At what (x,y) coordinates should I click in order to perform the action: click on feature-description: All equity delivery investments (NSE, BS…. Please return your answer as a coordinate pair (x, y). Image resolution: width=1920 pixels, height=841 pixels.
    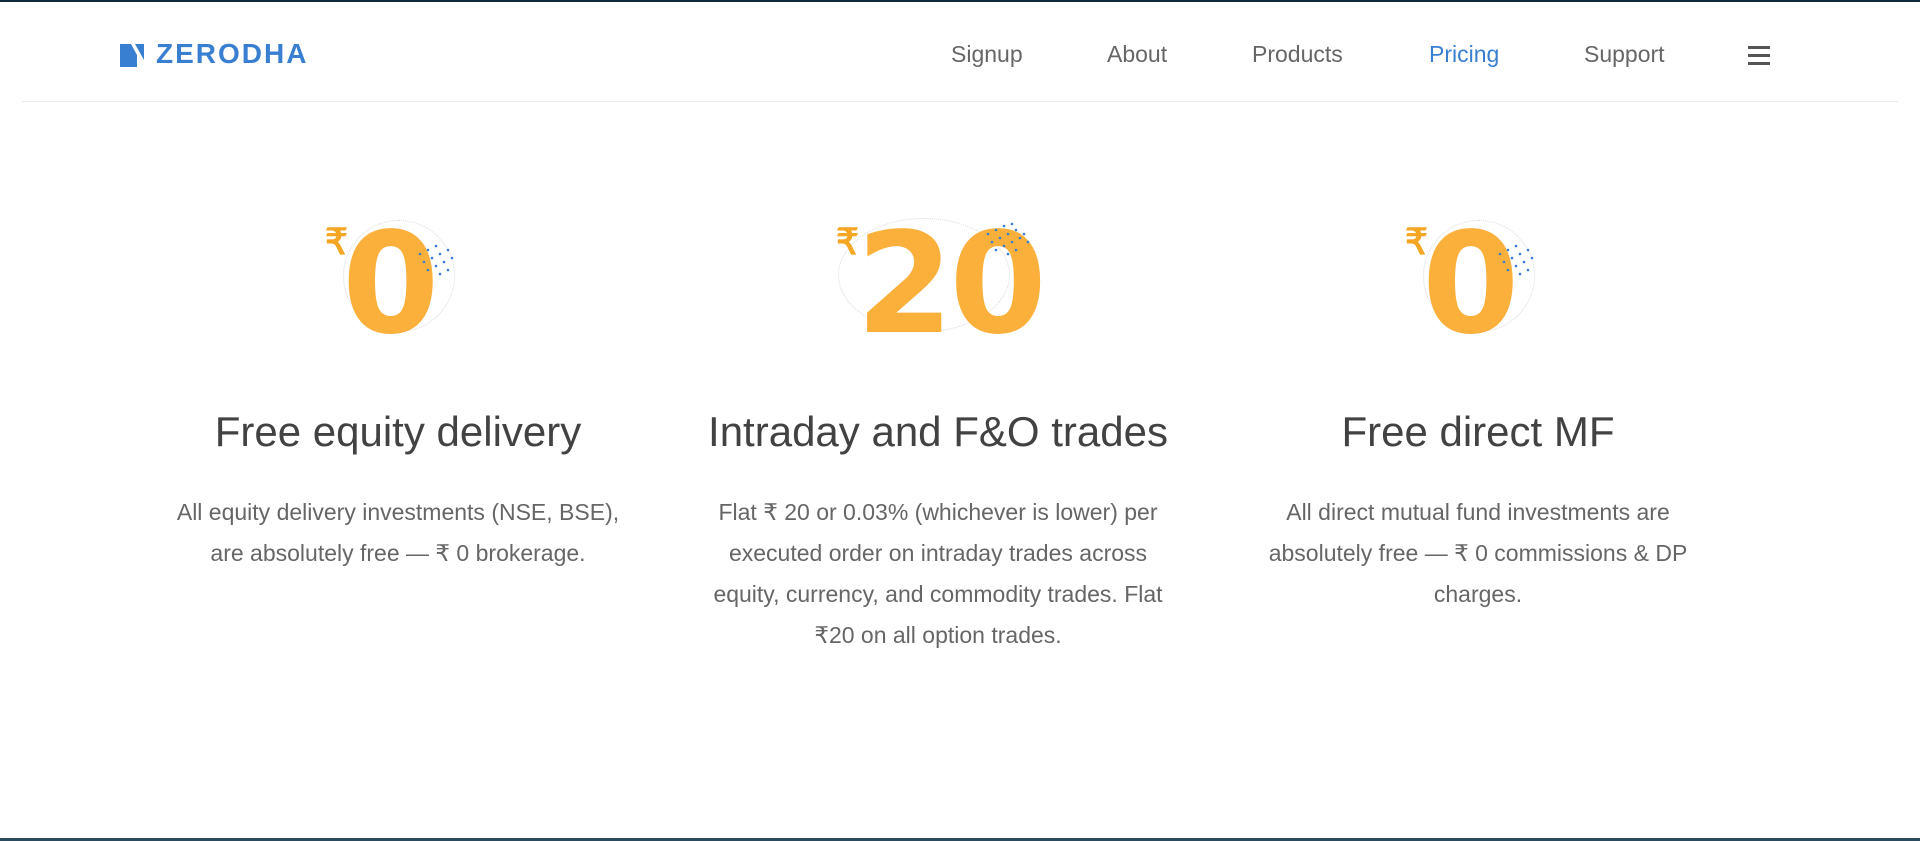
    Looking at the image, I should click on (398, 532).